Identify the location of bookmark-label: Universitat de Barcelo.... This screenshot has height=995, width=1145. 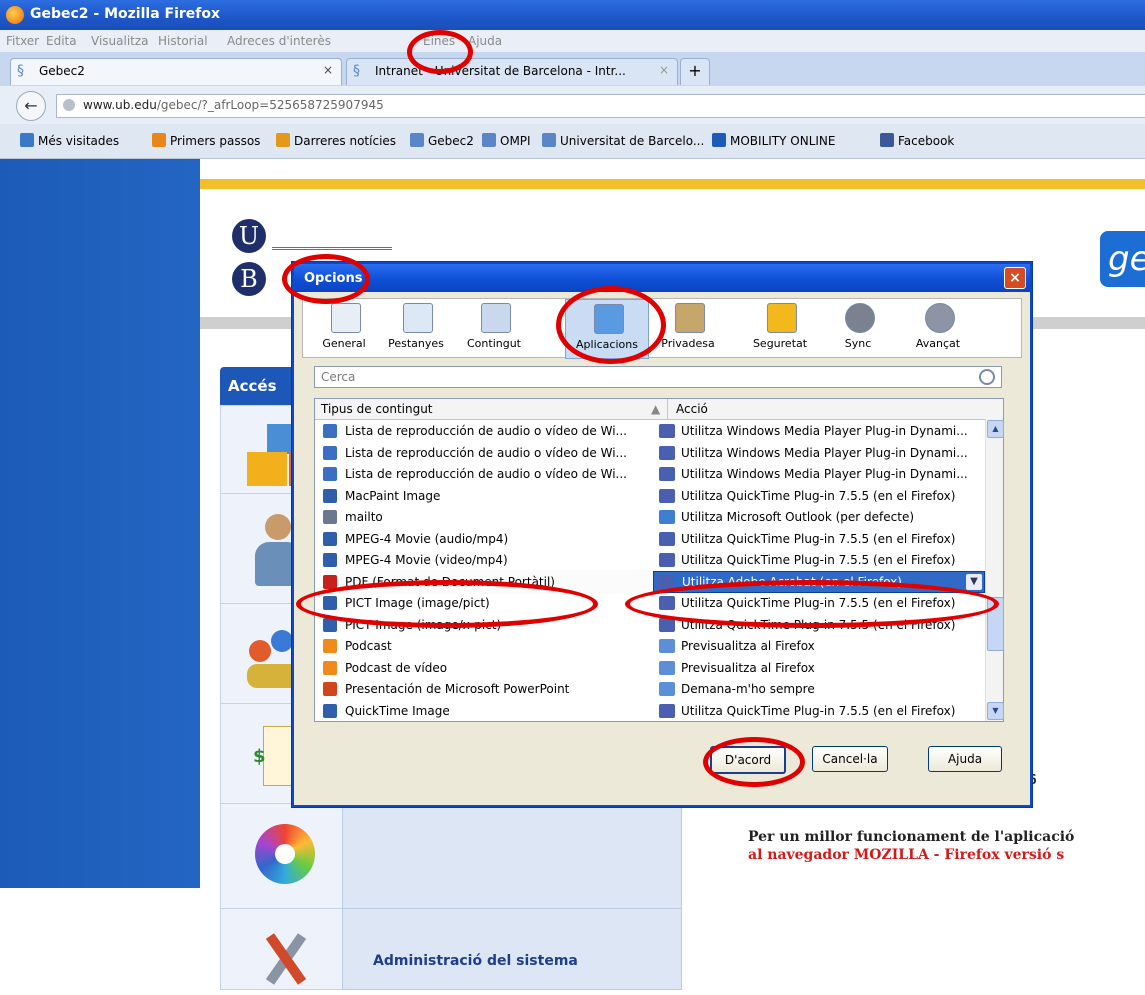
(632, 141).